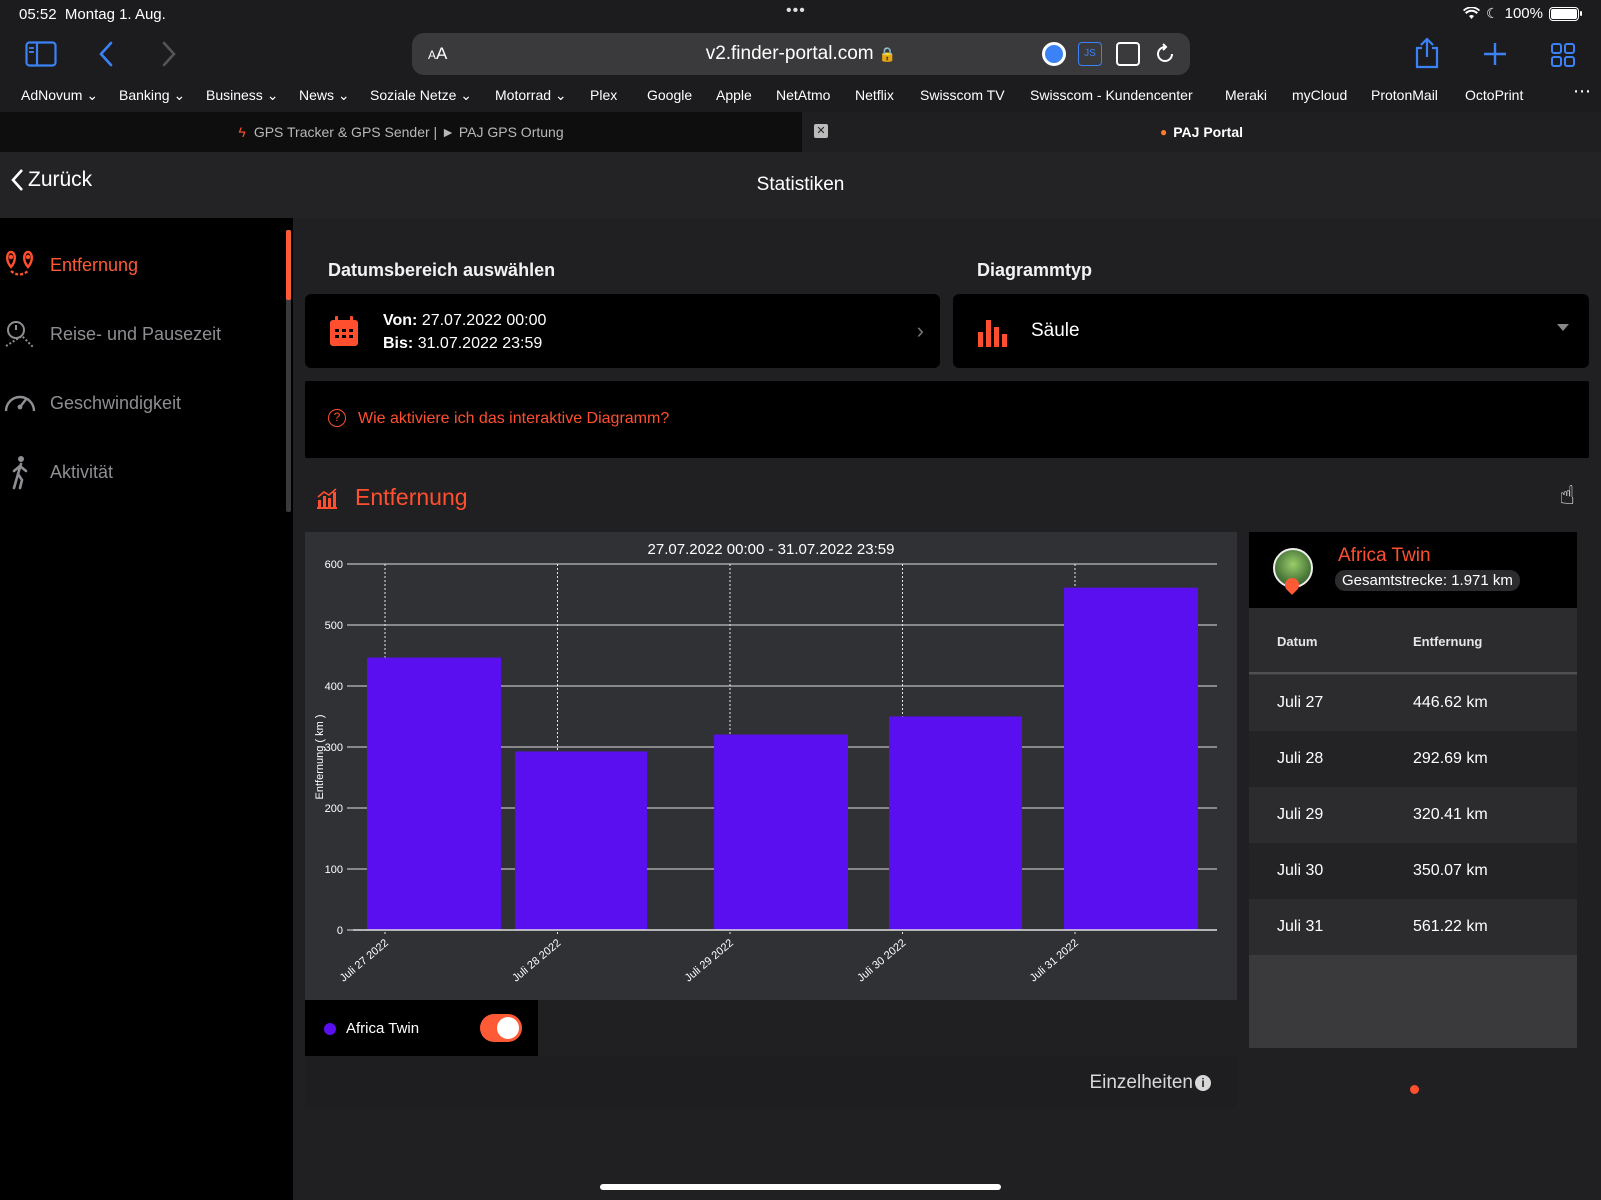 Image resolution: width=1601 pixels, height=1200 pixels. What do you see at coordinates (1563, 55) in the screenshot?
I see `tab-overview-icon` at bounding box center [1563, 55].